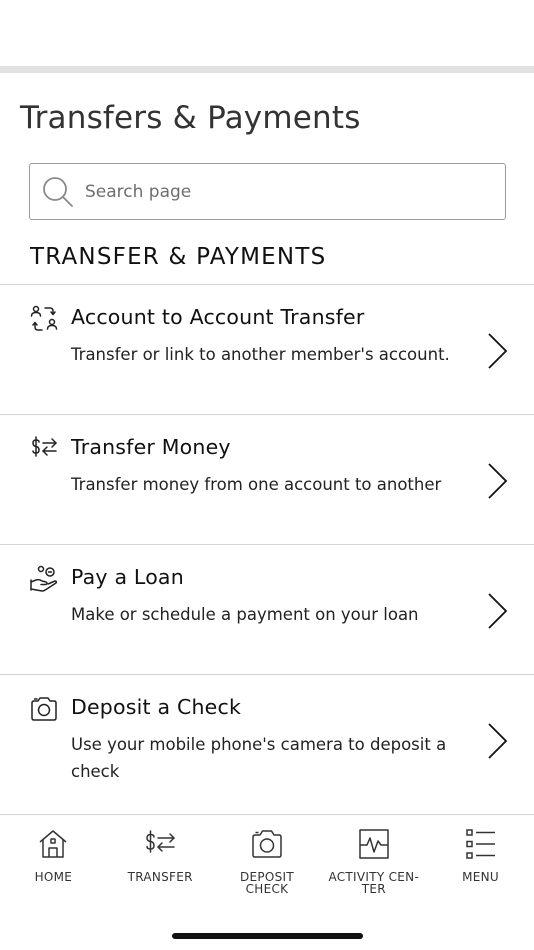 The height and width of the screenshot is (950, 534). I want to click on menu-list-icon, so click(480, 844).